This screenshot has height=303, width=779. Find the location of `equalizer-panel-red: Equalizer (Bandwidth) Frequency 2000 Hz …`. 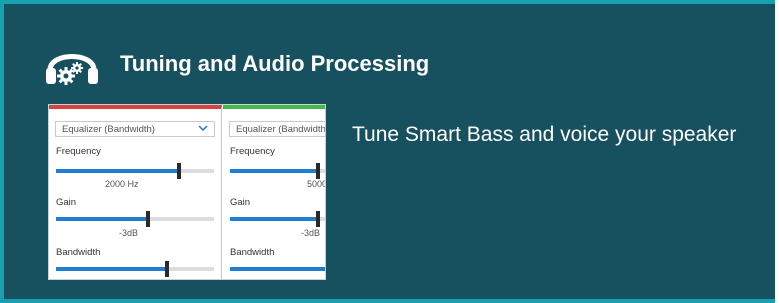

equalizer-panel-red: Equalizer (Bandwidth) Frequency 2000 Hz … is located at coordinates (135, 192).